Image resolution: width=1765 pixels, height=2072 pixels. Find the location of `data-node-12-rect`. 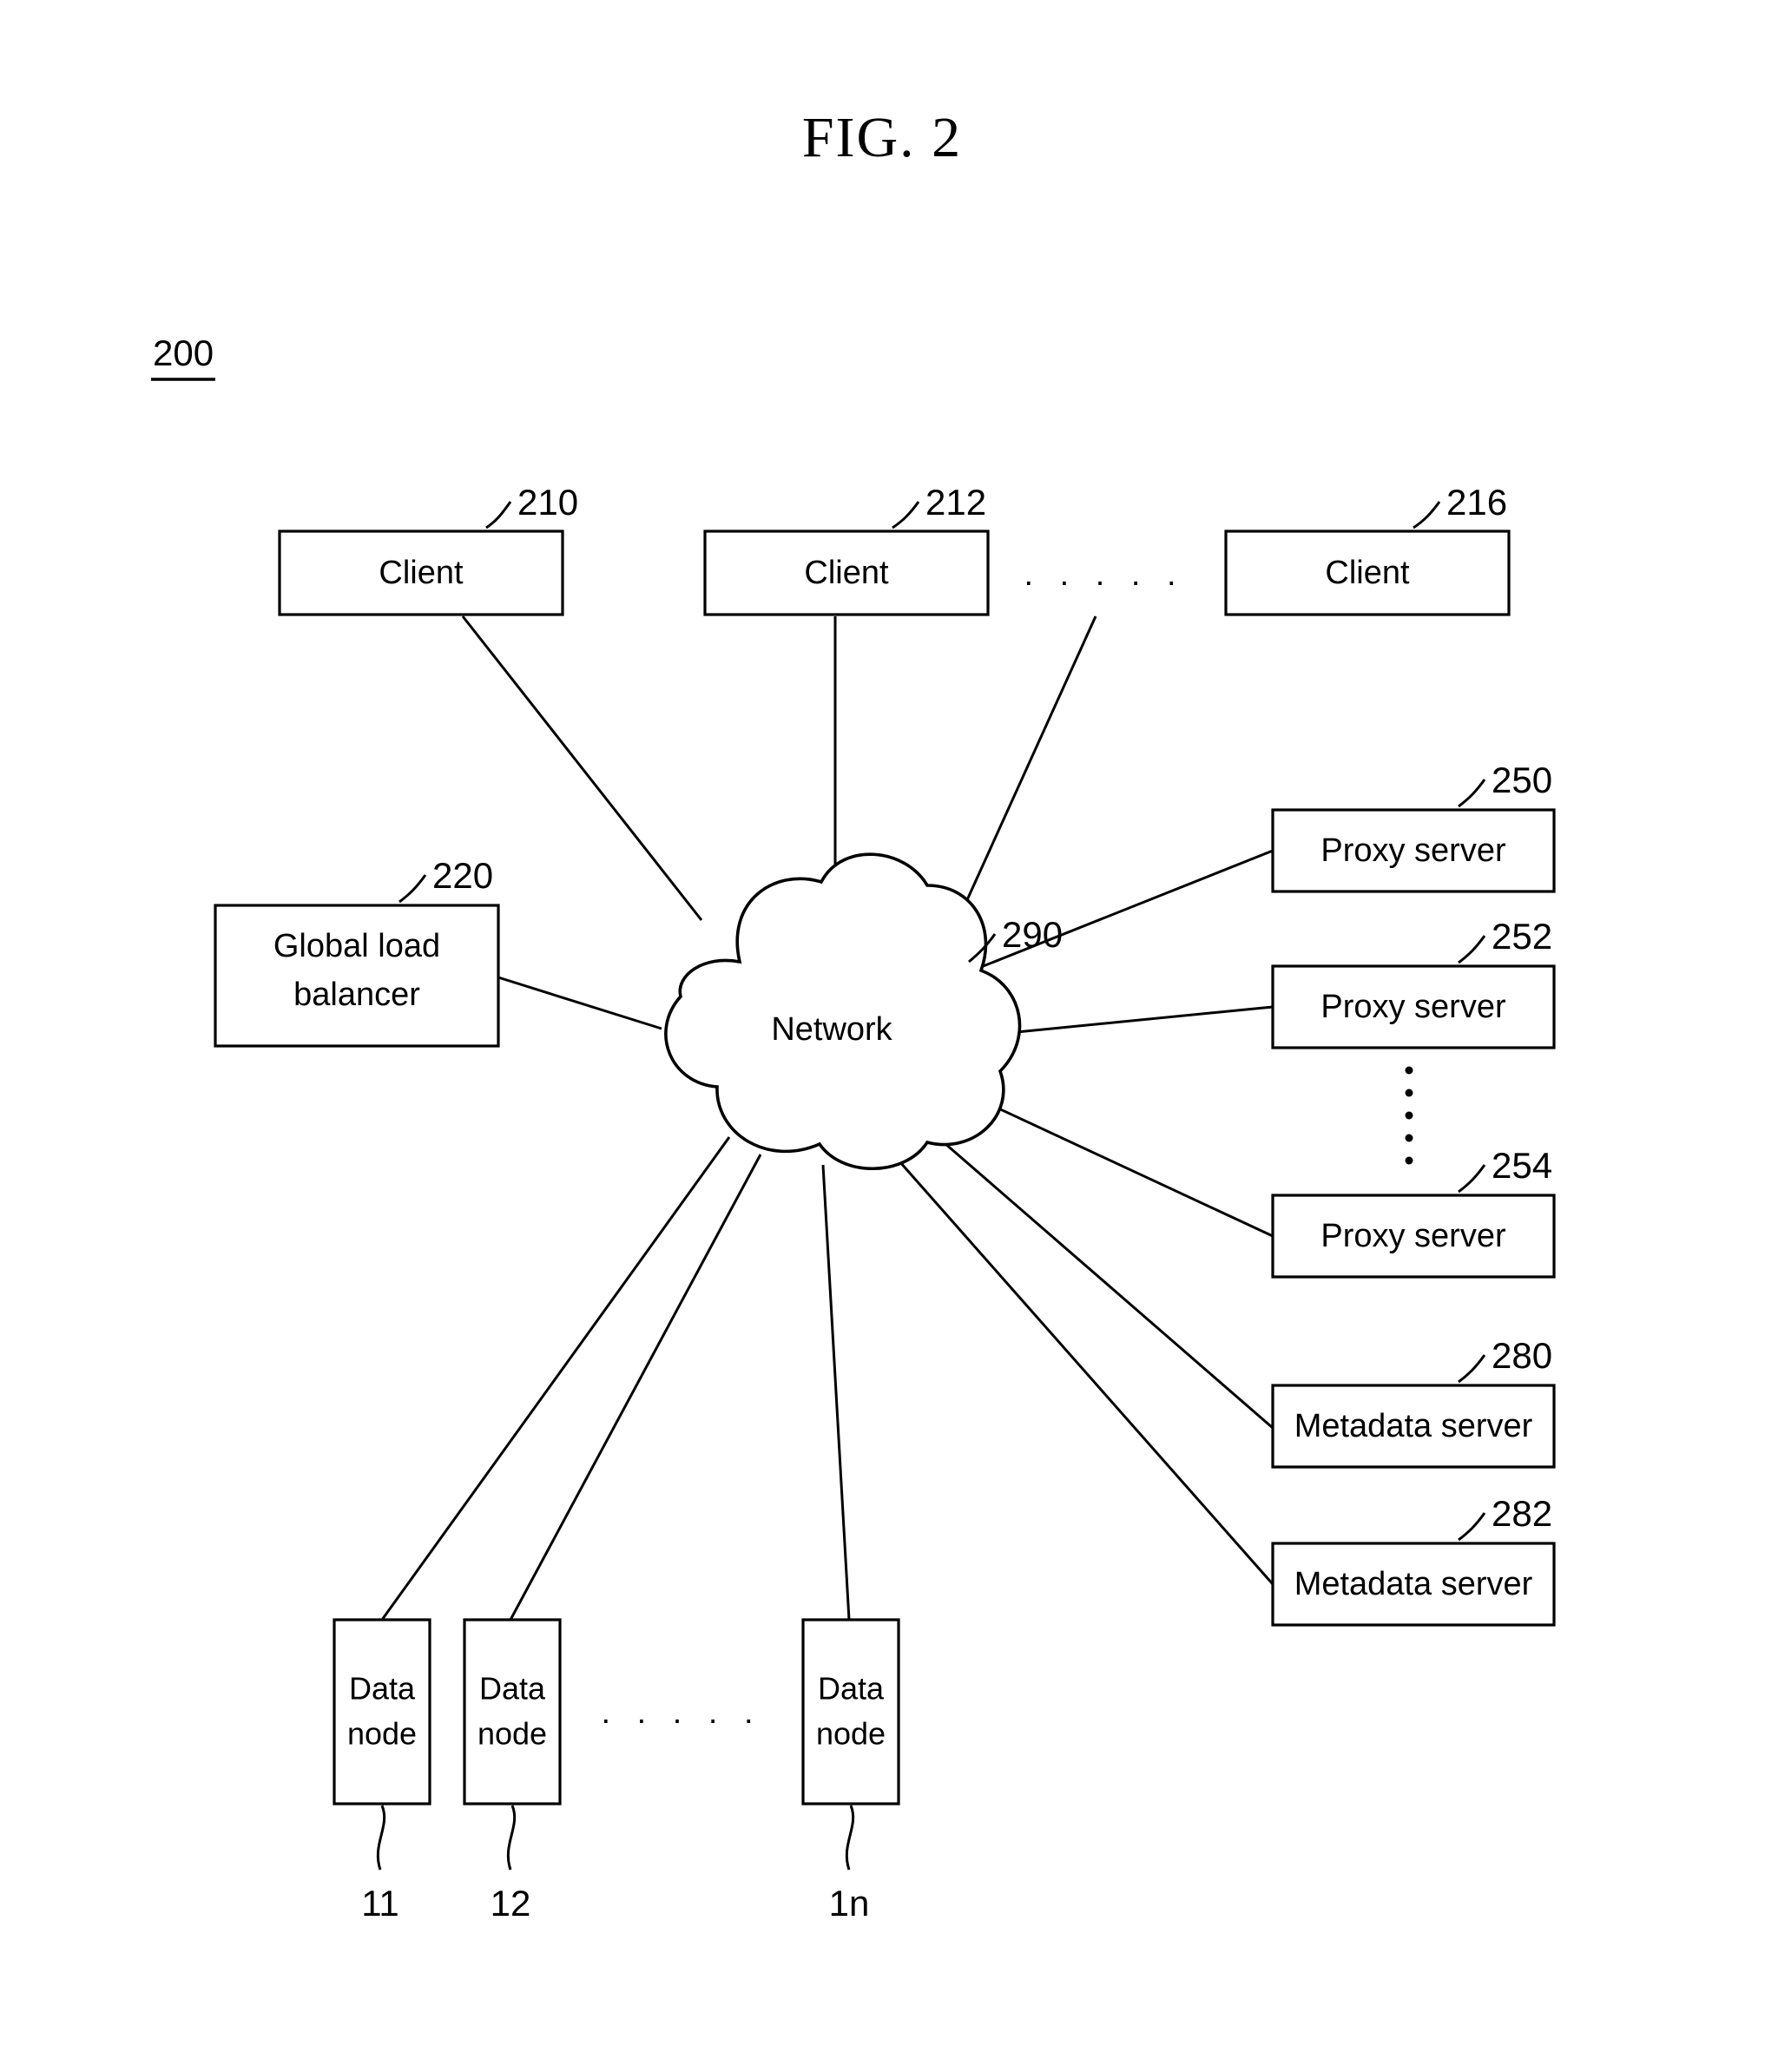

data-node-12-rect is located at coordinates (513, 1712).